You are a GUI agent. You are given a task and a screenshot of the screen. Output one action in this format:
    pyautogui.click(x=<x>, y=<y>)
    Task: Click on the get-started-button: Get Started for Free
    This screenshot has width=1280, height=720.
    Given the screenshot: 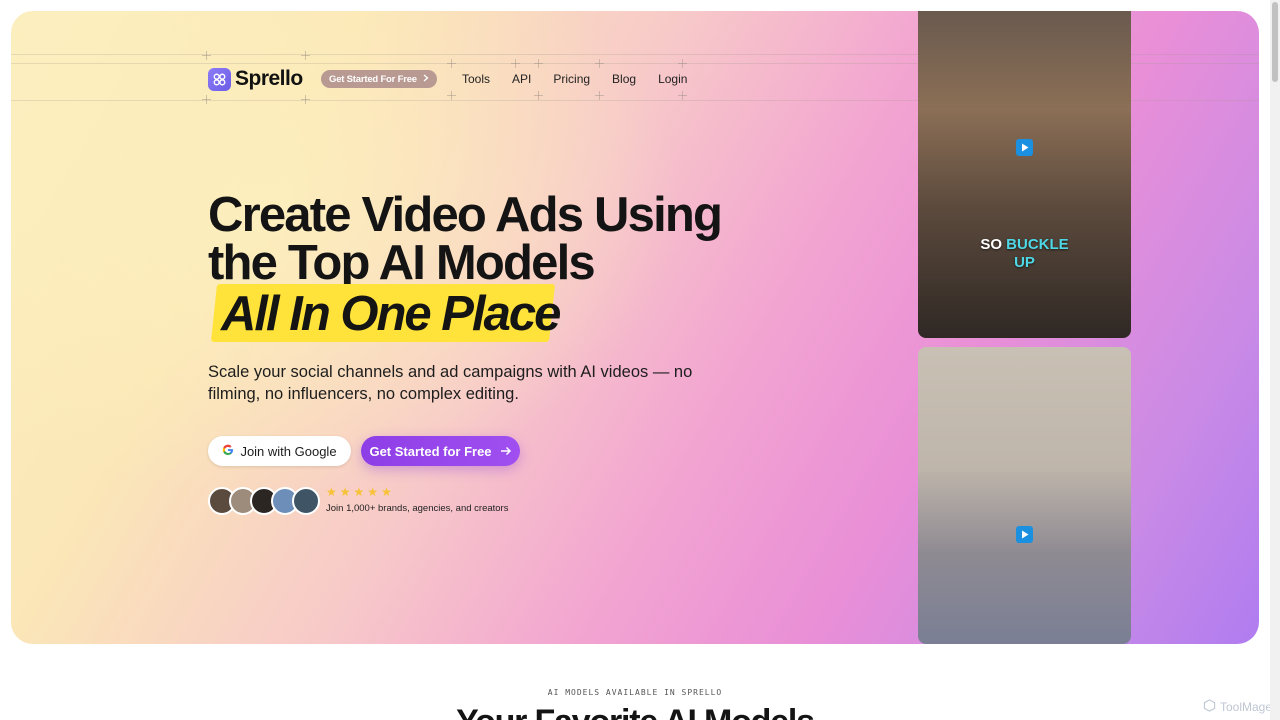 What is the action you would take?
    pyautogui.click(x=440, y=451)
    